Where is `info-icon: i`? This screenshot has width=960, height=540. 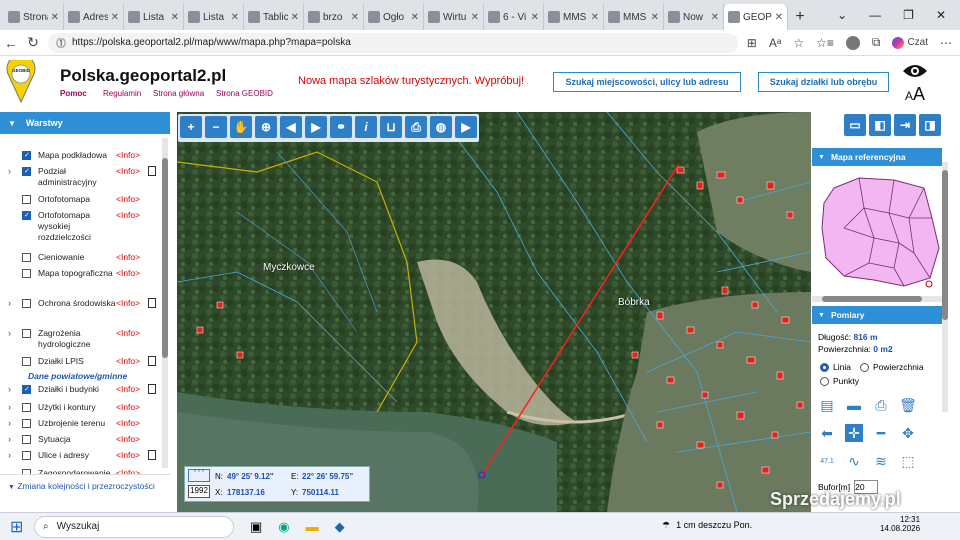
info-icon: i is located at coordinates (366, 127).